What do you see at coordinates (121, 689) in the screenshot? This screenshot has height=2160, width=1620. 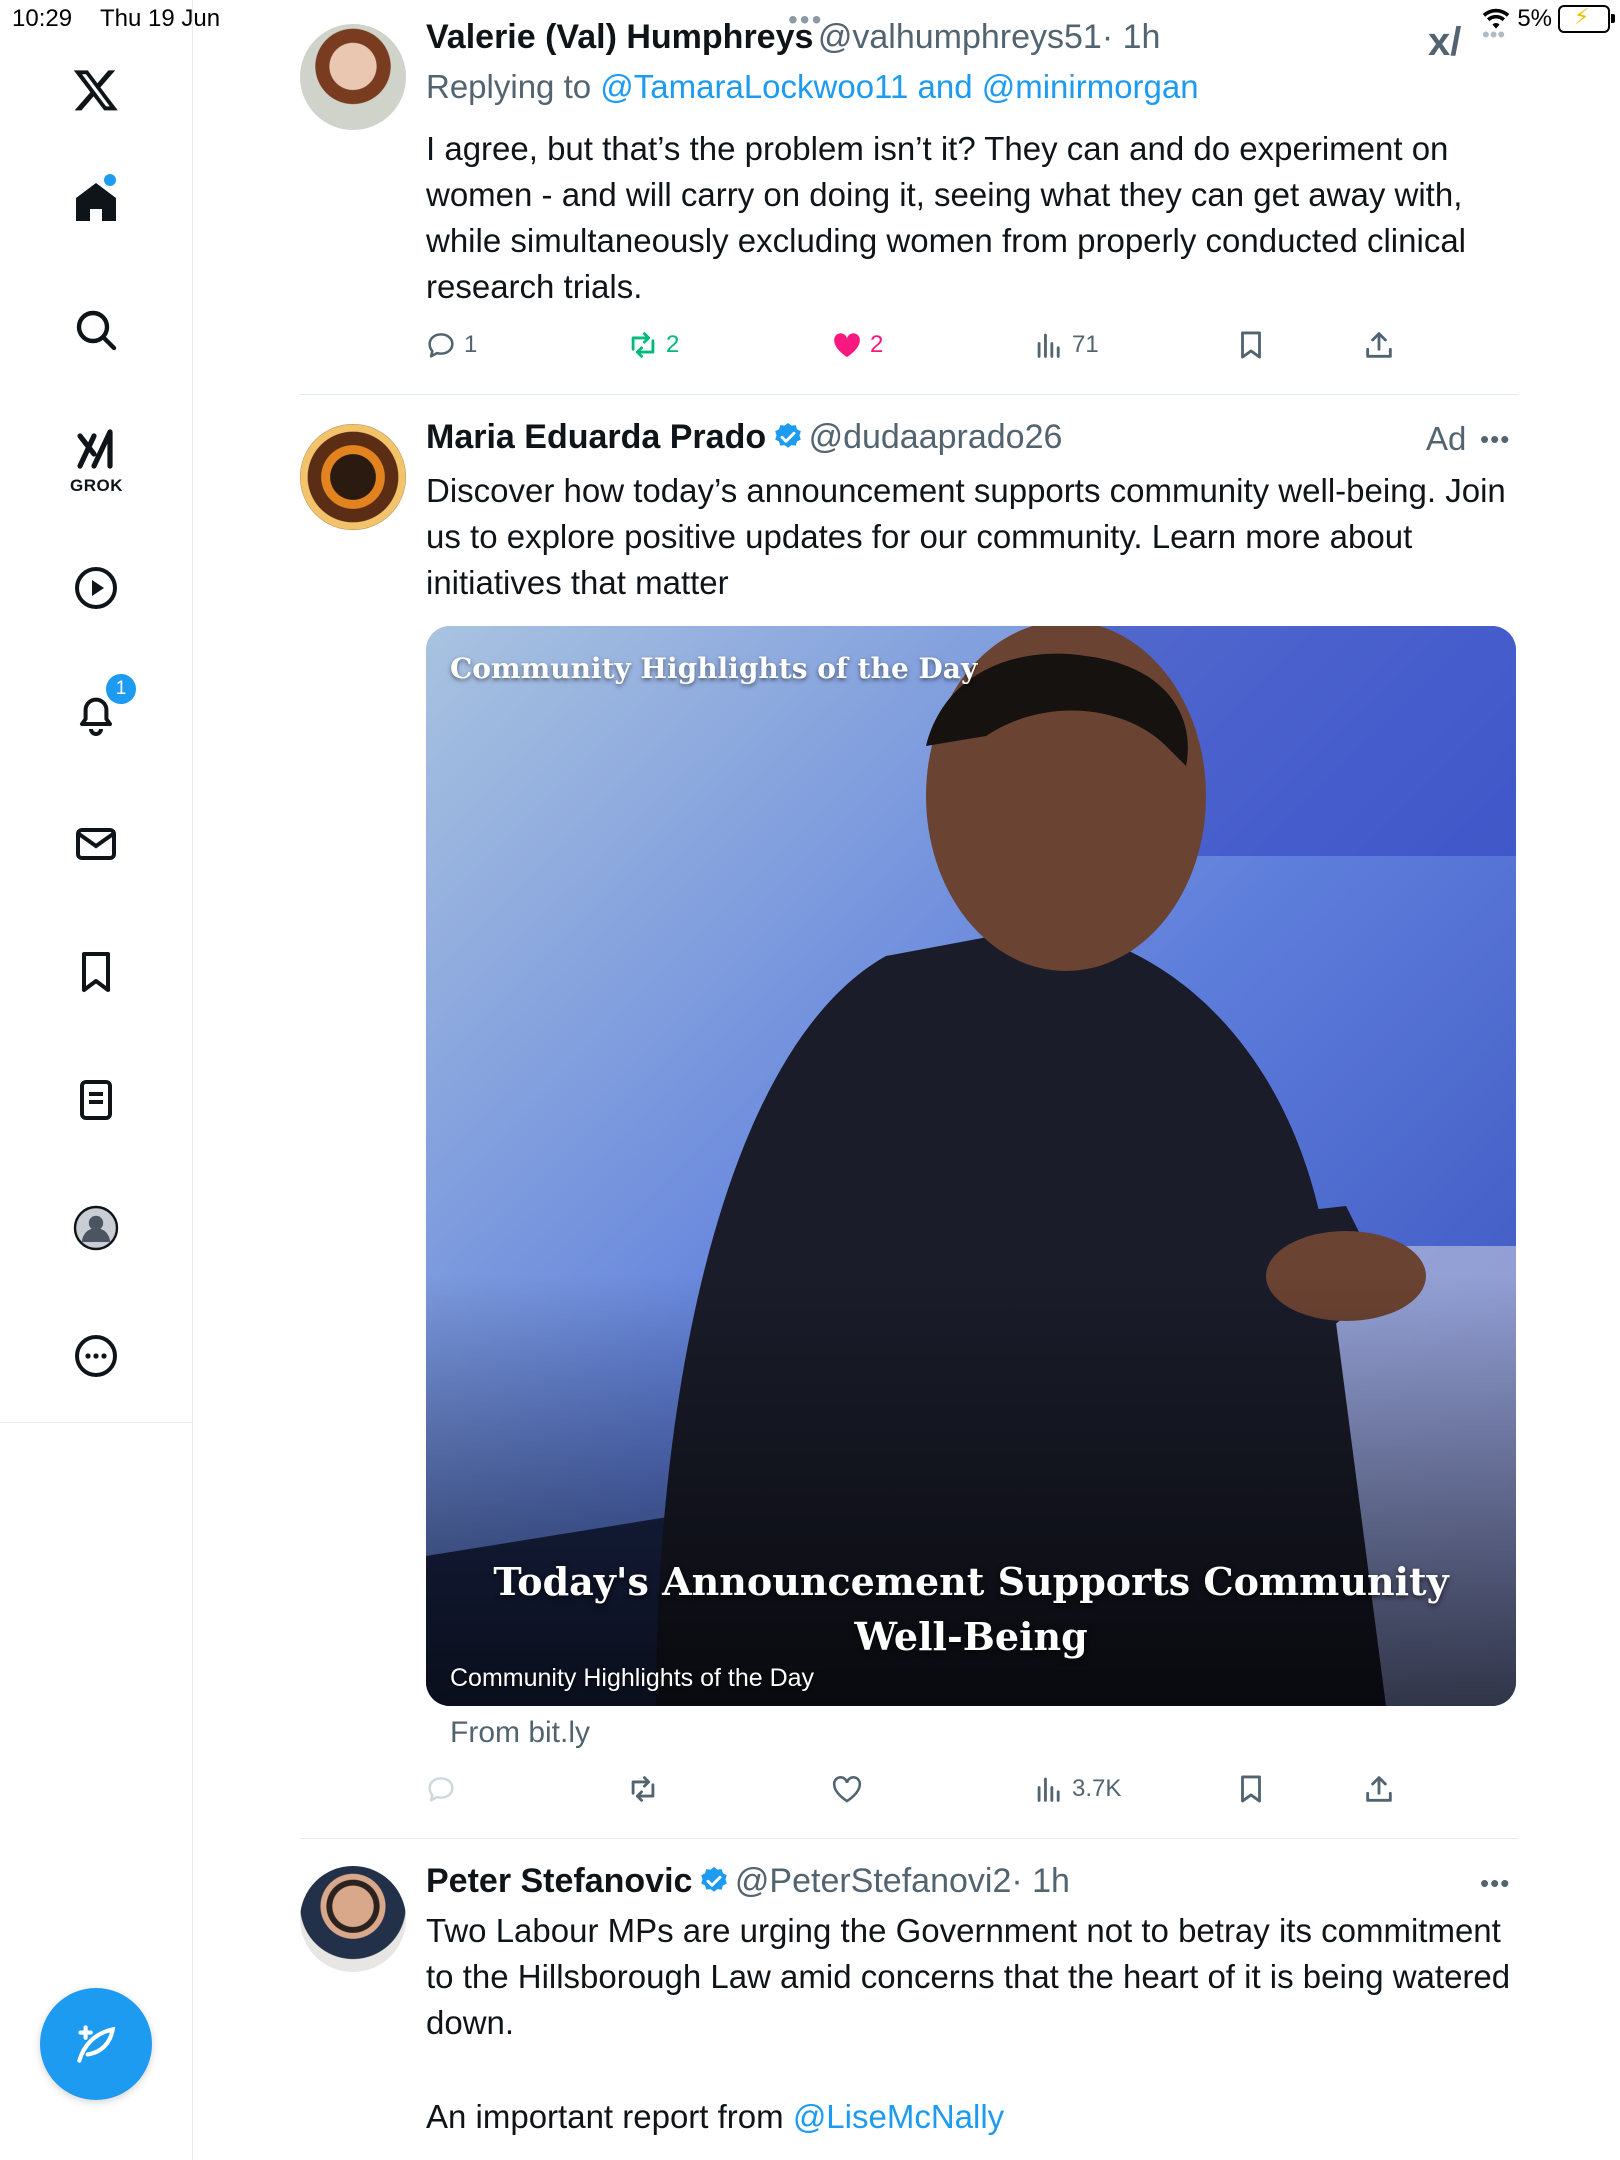 I see `notifications-badge: 1` at bounding box center [121, 689].